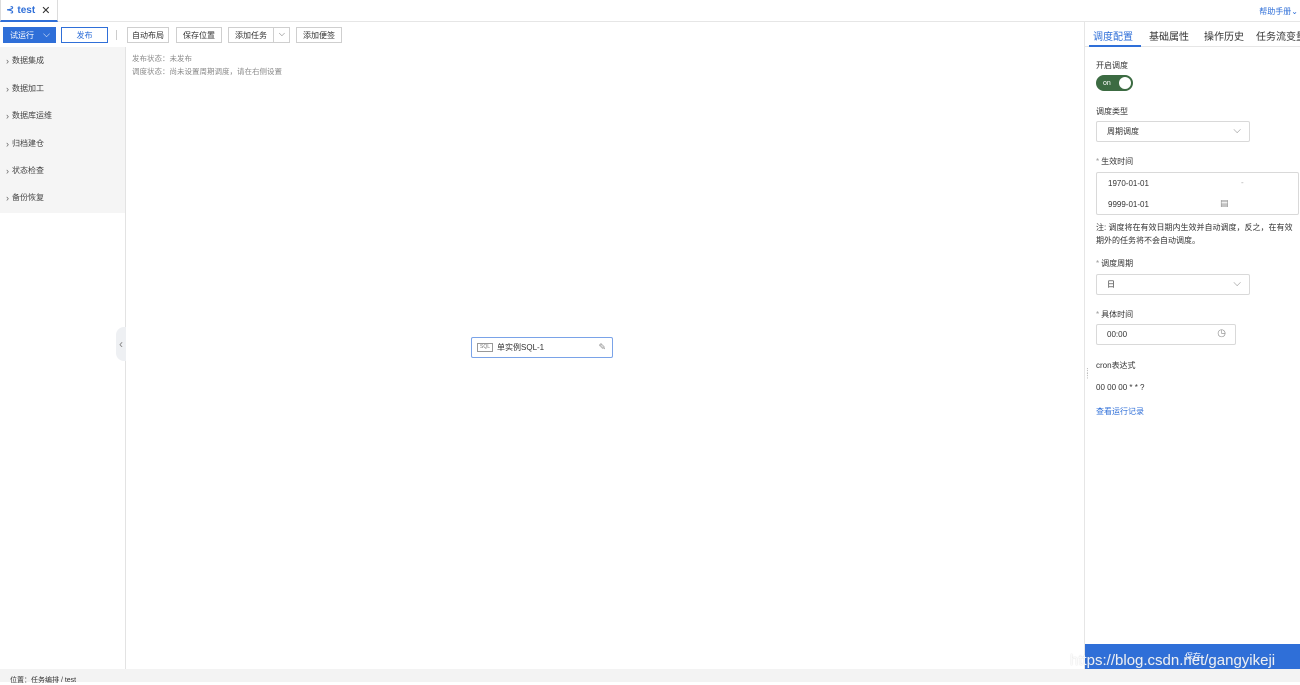 This screenshot has width=1300, height=685. Describe the element at coordinates (1123, 131) in the screenshot. I see `schedule-type-value: 周期调度` at that location.